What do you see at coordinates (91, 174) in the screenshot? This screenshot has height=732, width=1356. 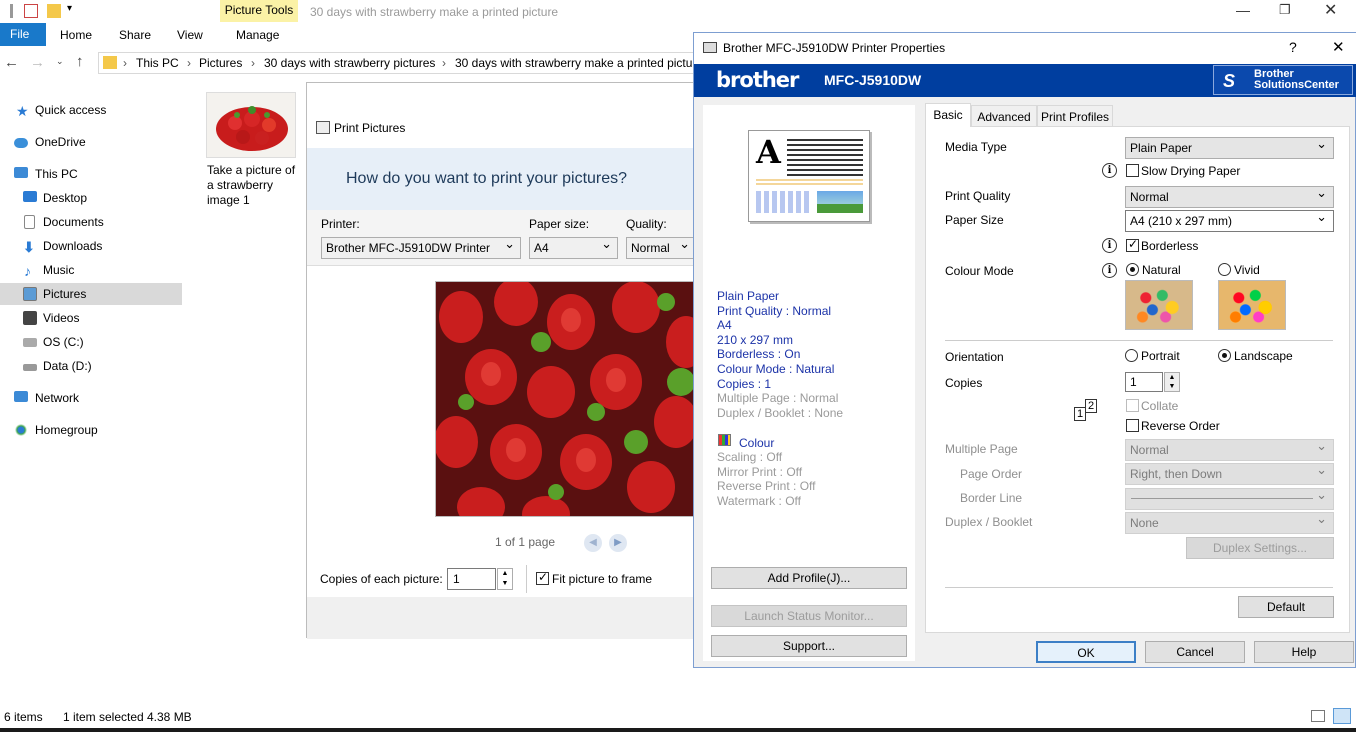 I see `sidebar-item-this-pc: This PC` at bounding box center [91, 174].